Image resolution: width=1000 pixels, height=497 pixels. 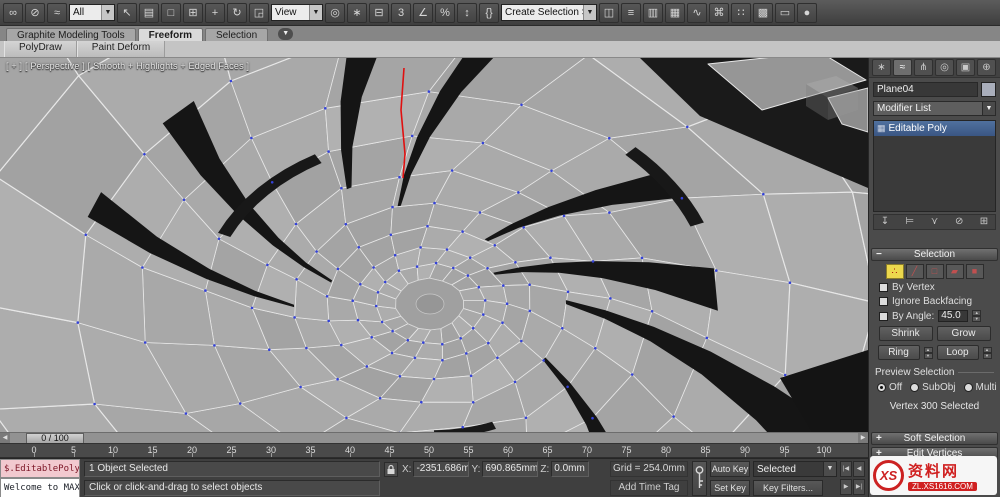 What do you see at coordinates (40, 468) in the screenshot?
I see `maxscript-macro-recorder: $.EditablePoly` at bounding box center [40, 468].